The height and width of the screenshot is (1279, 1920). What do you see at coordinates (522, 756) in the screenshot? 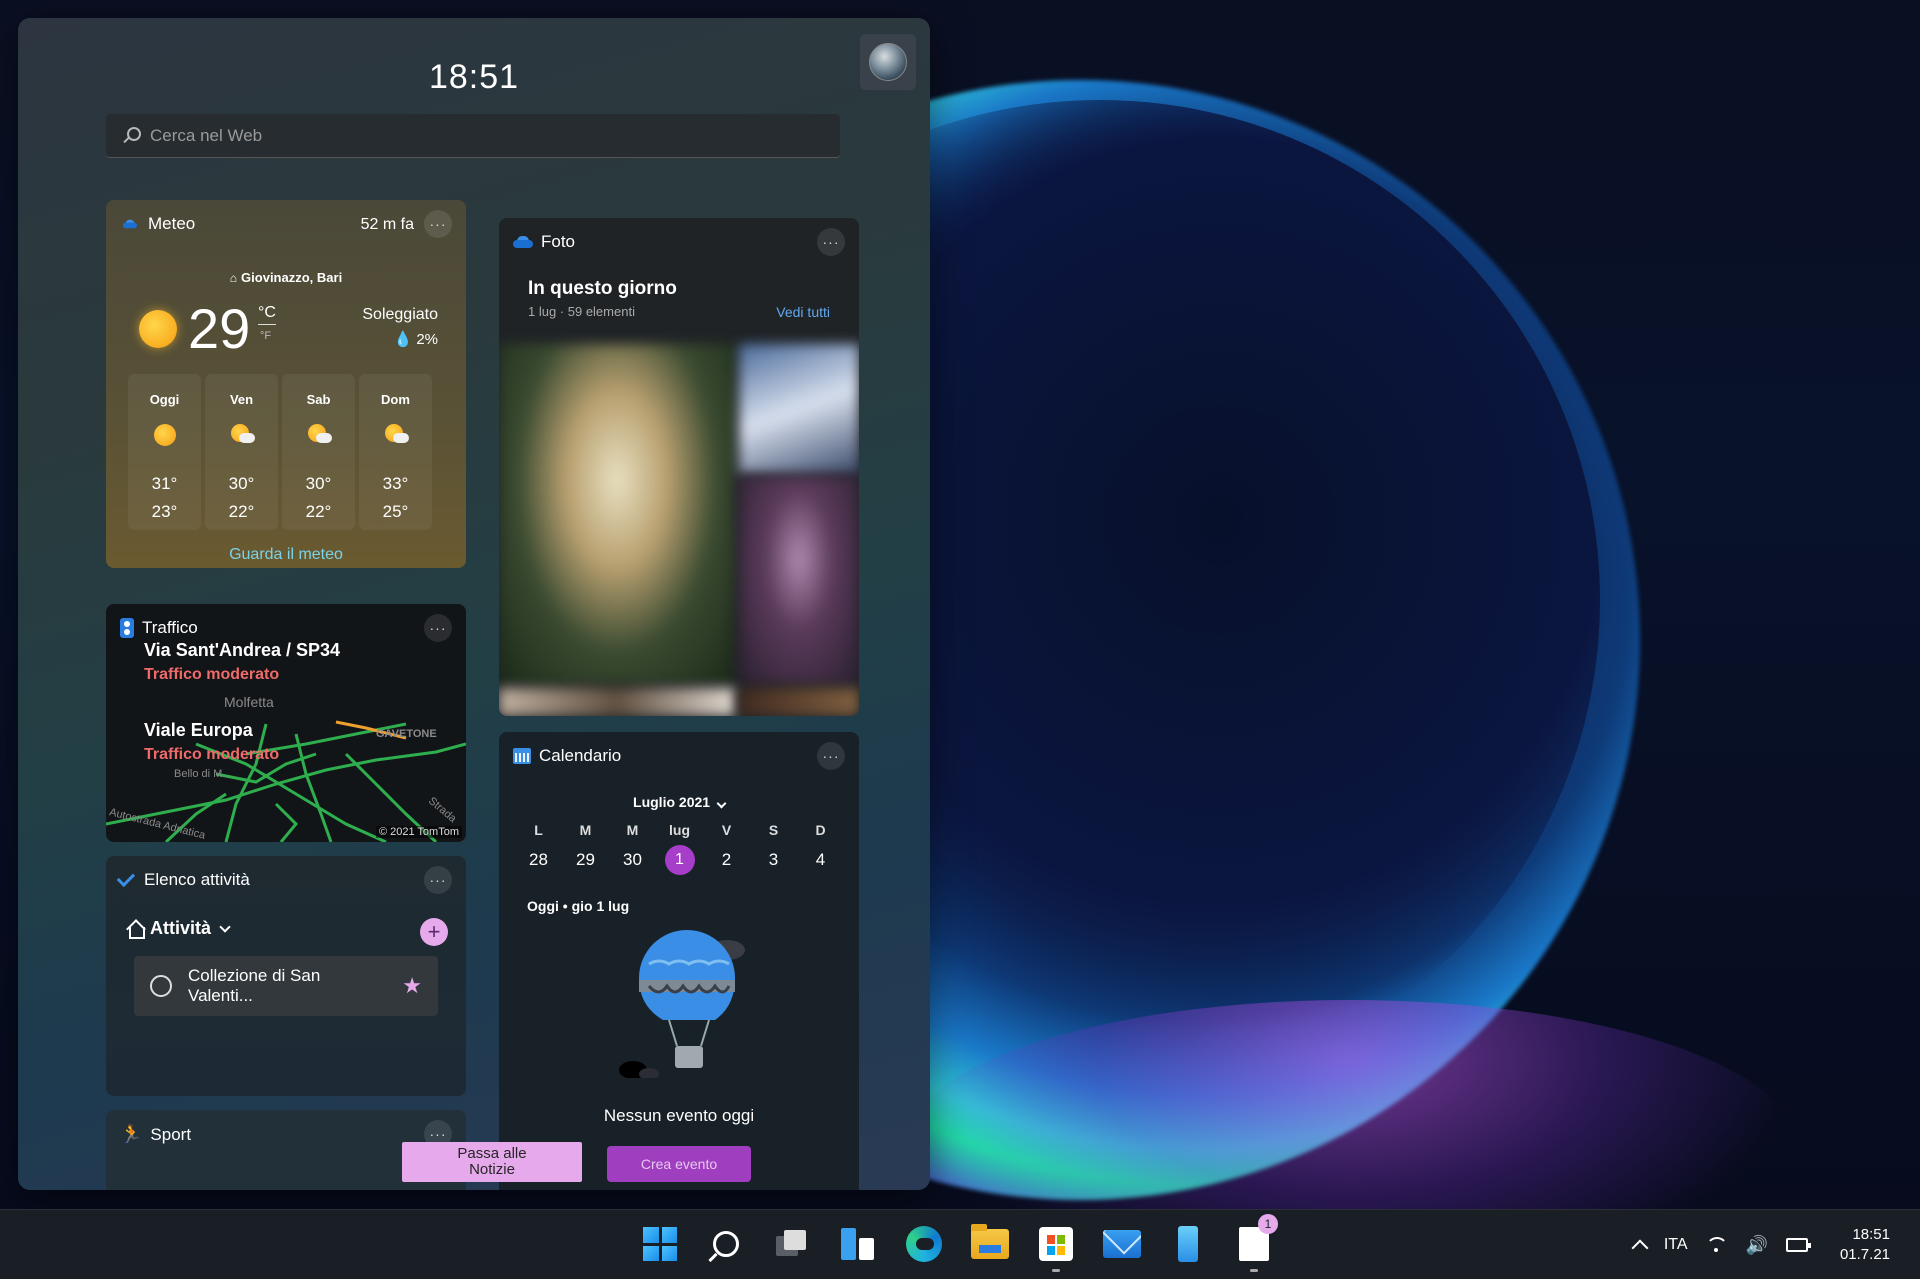
I see `calendar-icon` at bounding box center [522, 756].